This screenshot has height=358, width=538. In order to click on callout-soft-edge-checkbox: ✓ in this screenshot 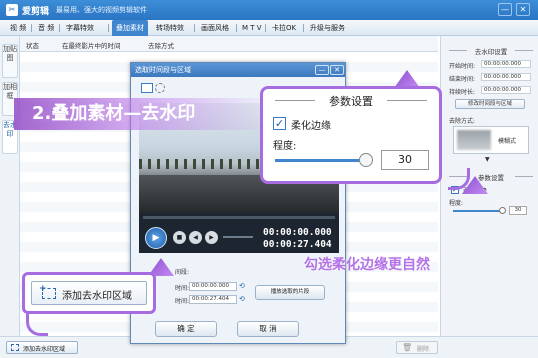, I will do `click(279, 123)`.